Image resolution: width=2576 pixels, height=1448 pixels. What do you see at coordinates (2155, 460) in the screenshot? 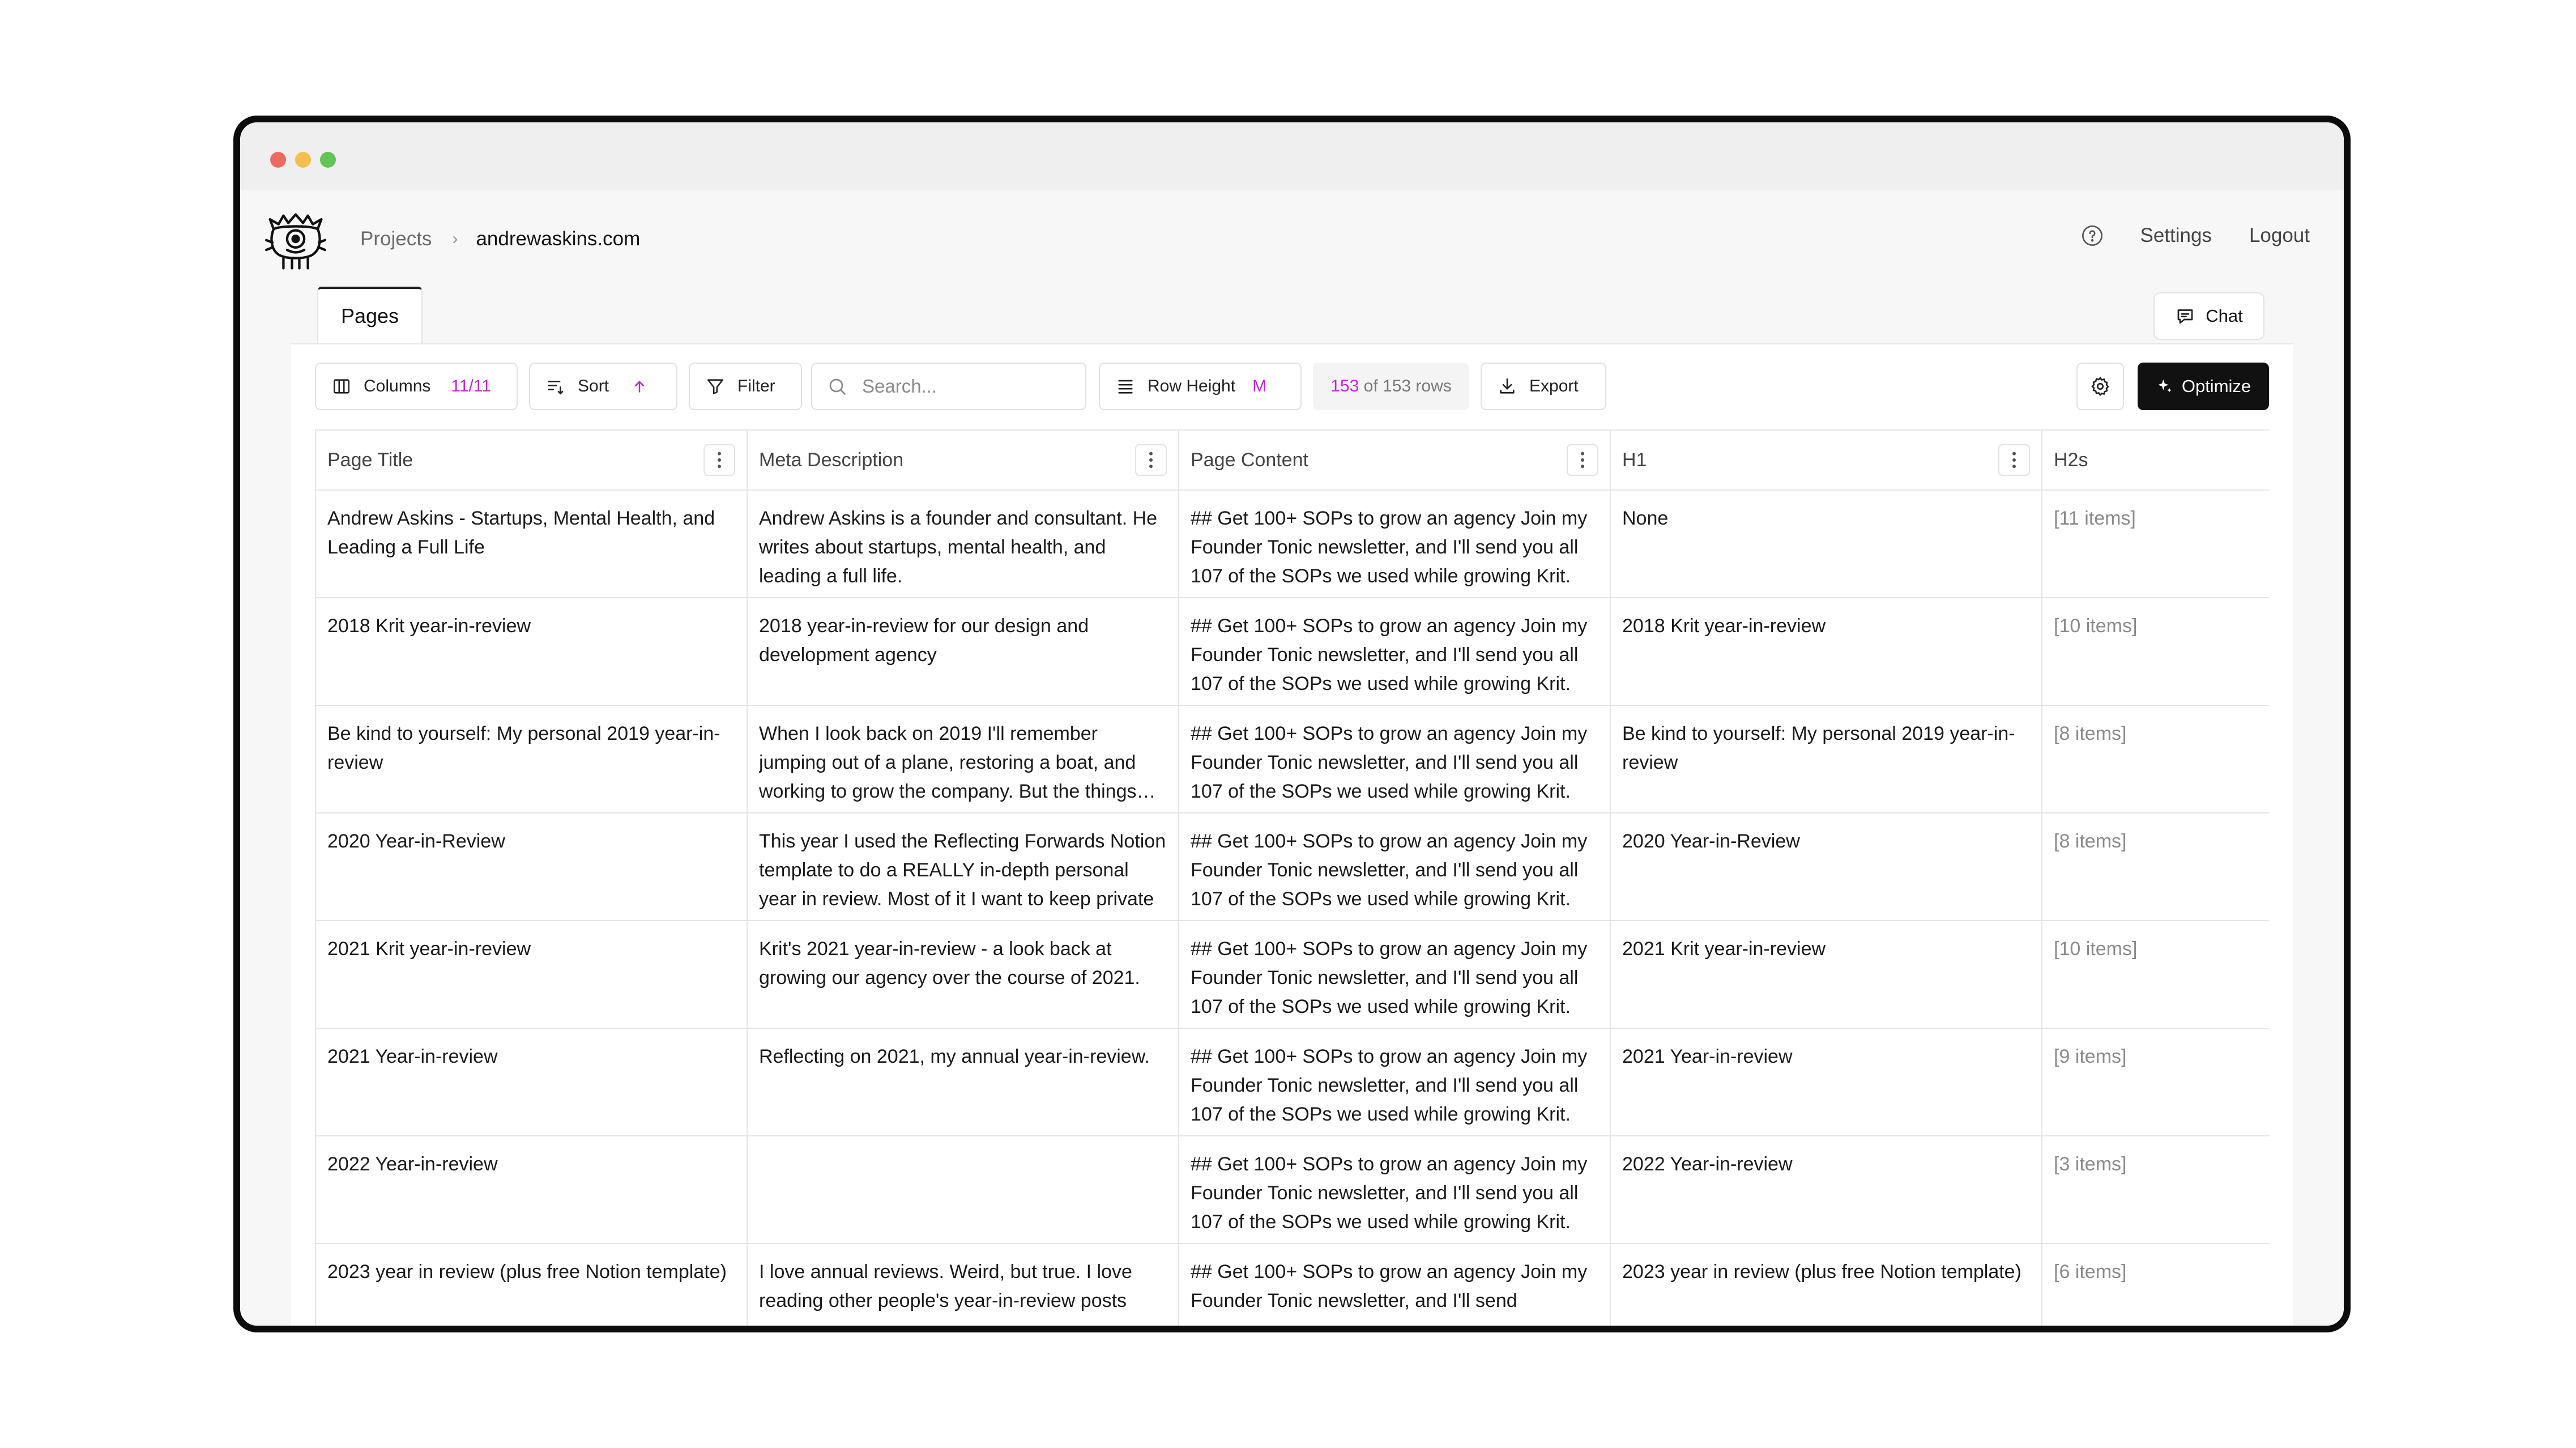
I see `column-header-h2s: H2s` at bounding box center [2155, 460].